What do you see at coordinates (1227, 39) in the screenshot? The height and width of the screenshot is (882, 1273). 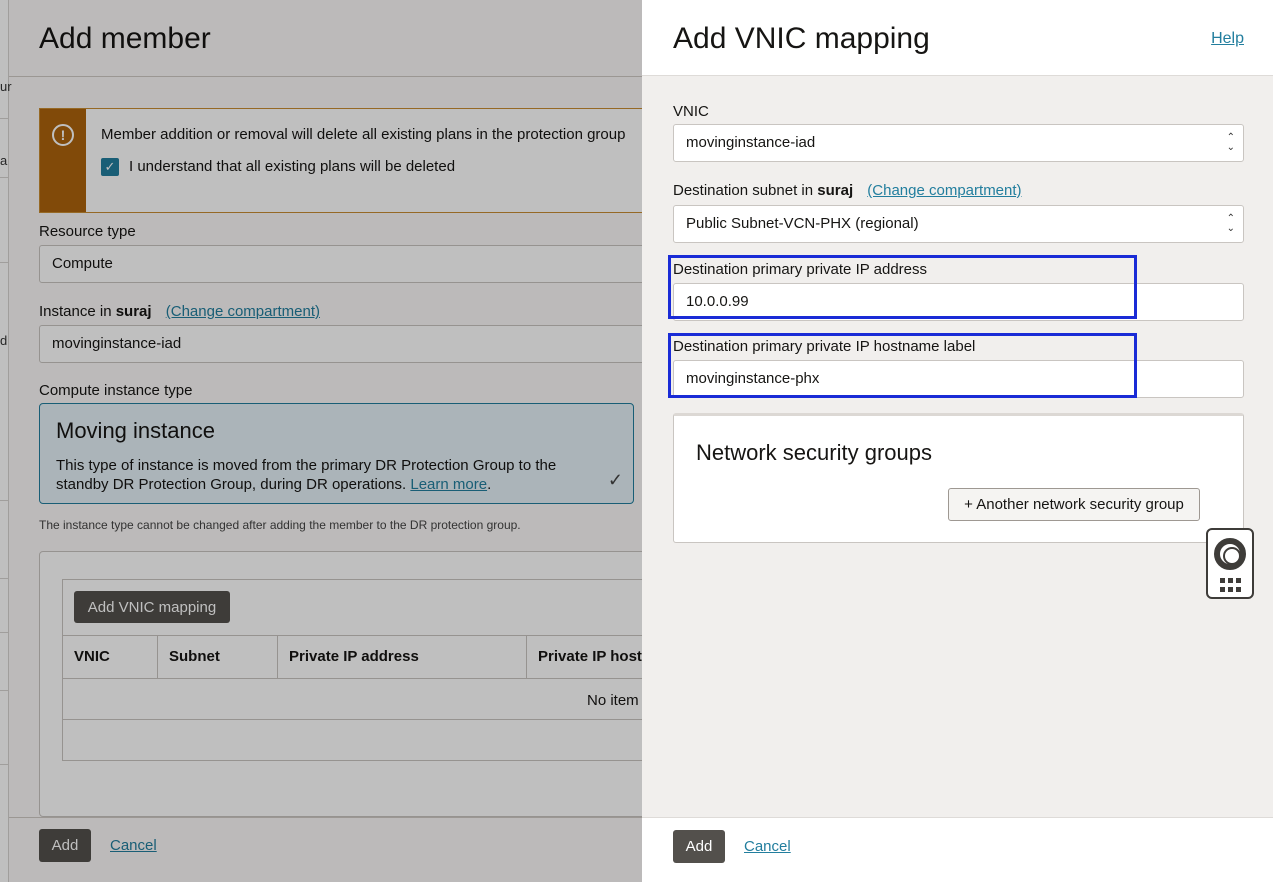 I see `help-link: Help` at bounding box center [1227, 39].